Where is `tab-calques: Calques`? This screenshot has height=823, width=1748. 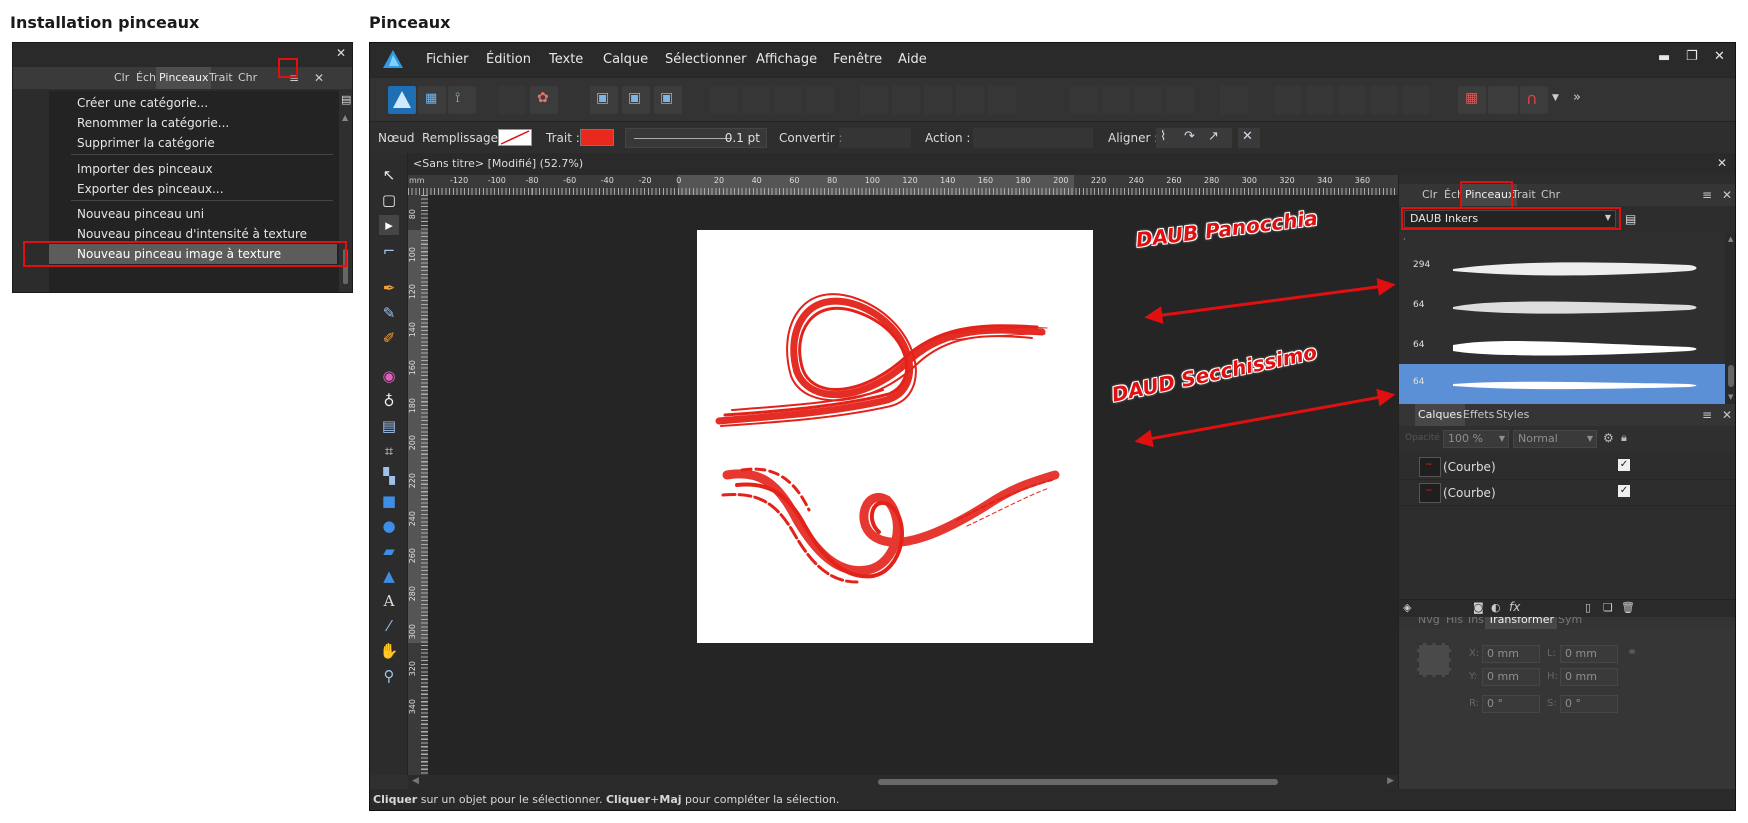
tab-calques: Calques is located at coordinates (1440, 415).